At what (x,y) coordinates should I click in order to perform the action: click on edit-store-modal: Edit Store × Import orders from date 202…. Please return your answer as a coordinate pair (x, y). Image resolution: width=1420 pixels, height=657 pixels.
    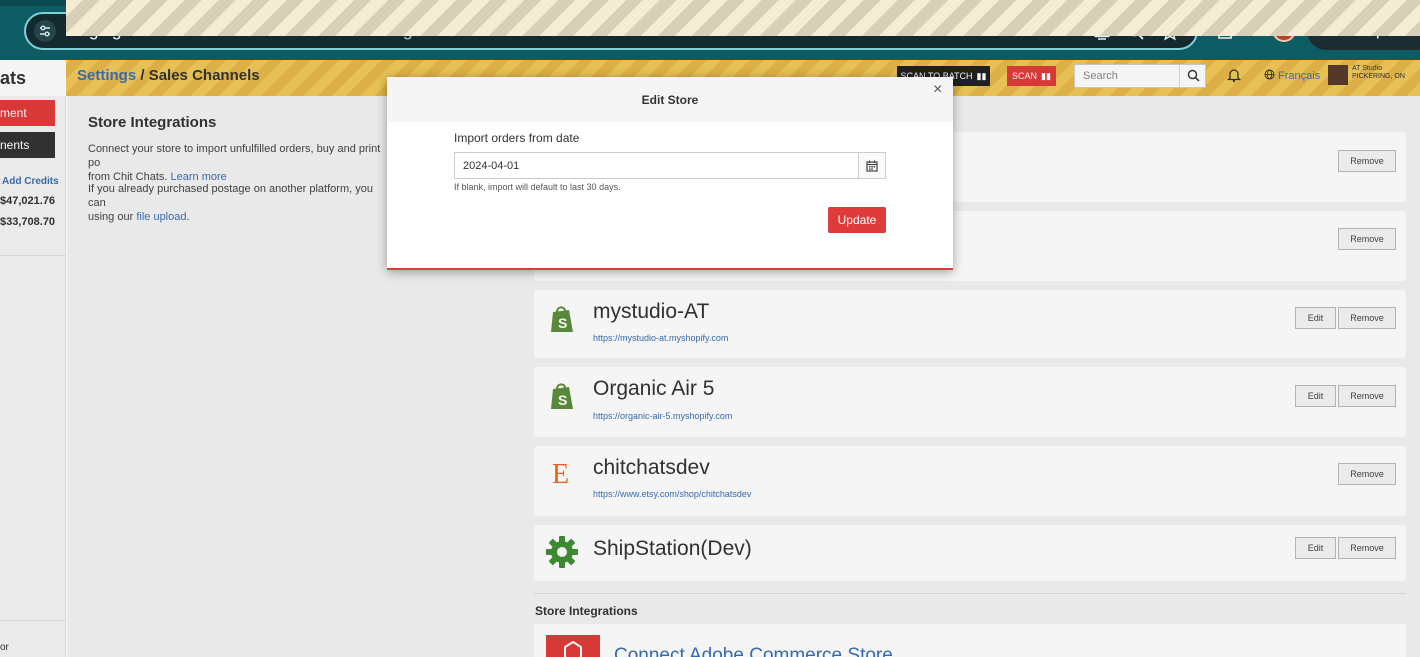
    Looking at the image, I should click on (670, 173).